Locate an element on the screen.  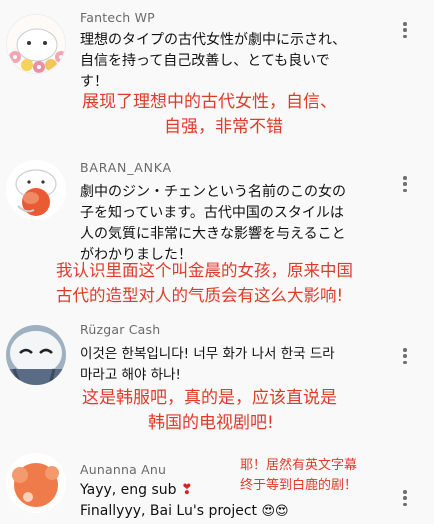
overlay-line: 自强，非常不错 is located at coordinates (223, 127).